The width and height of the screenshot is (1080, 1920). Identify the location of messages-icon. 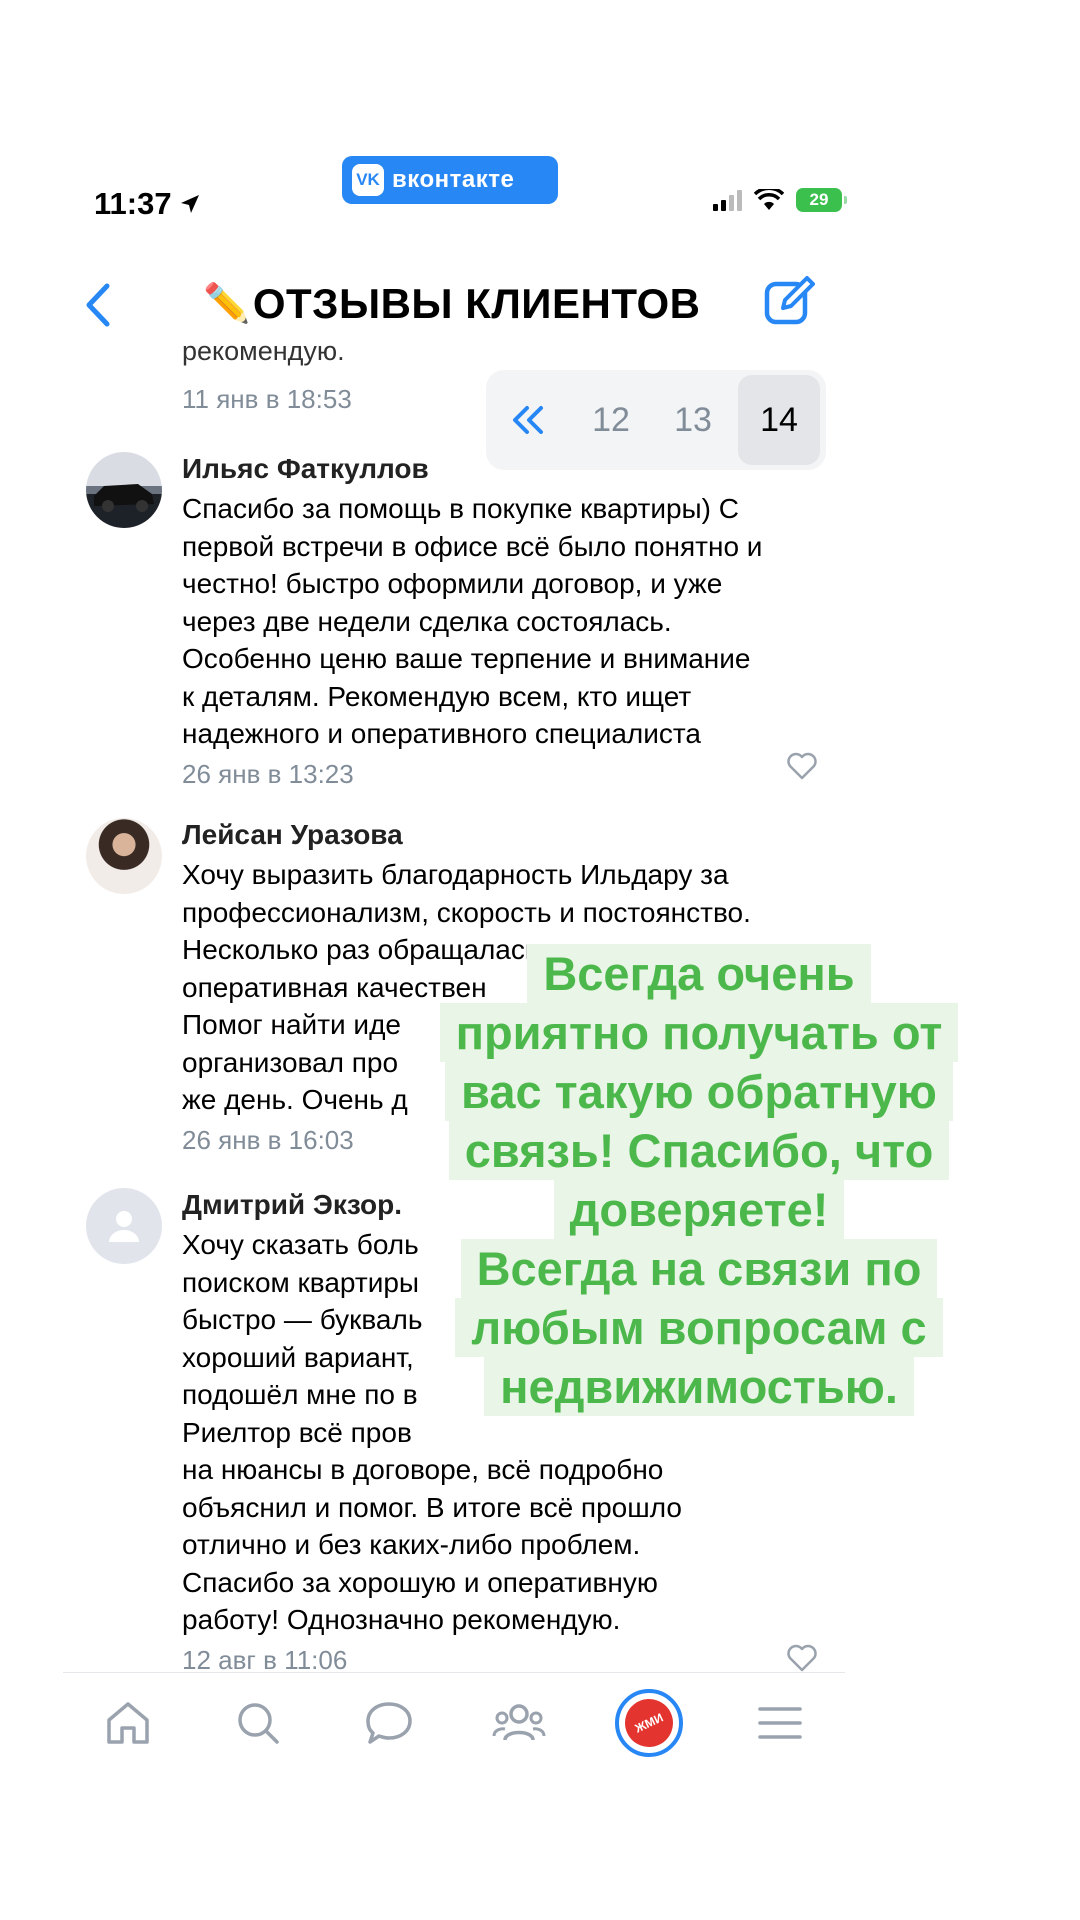
(389, 1723).